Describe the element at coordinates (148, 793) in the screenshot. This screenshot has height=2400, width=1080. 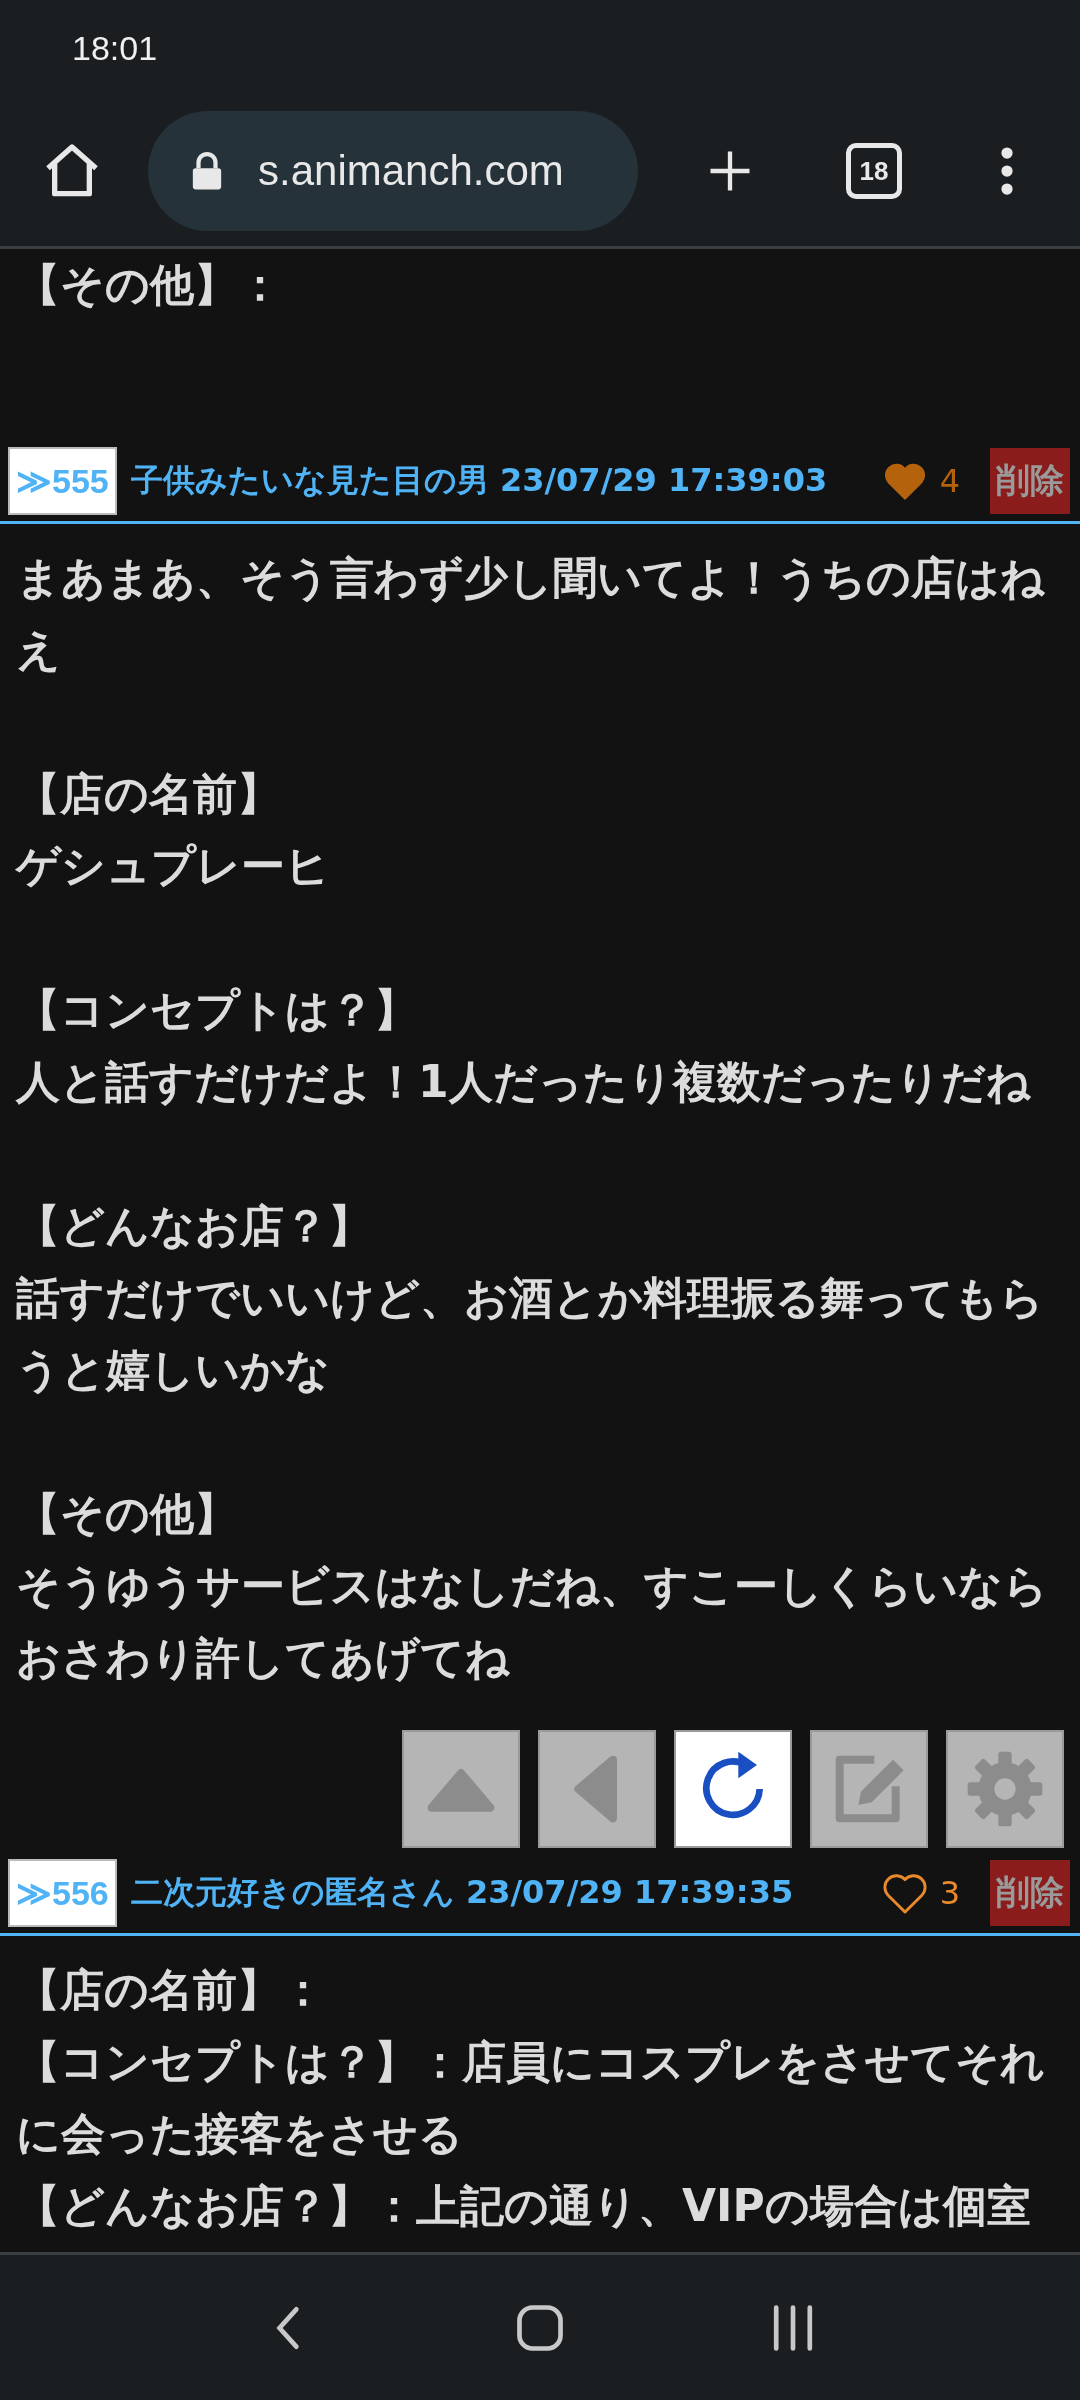
I see `post-text: 【店の名前】` at that location.